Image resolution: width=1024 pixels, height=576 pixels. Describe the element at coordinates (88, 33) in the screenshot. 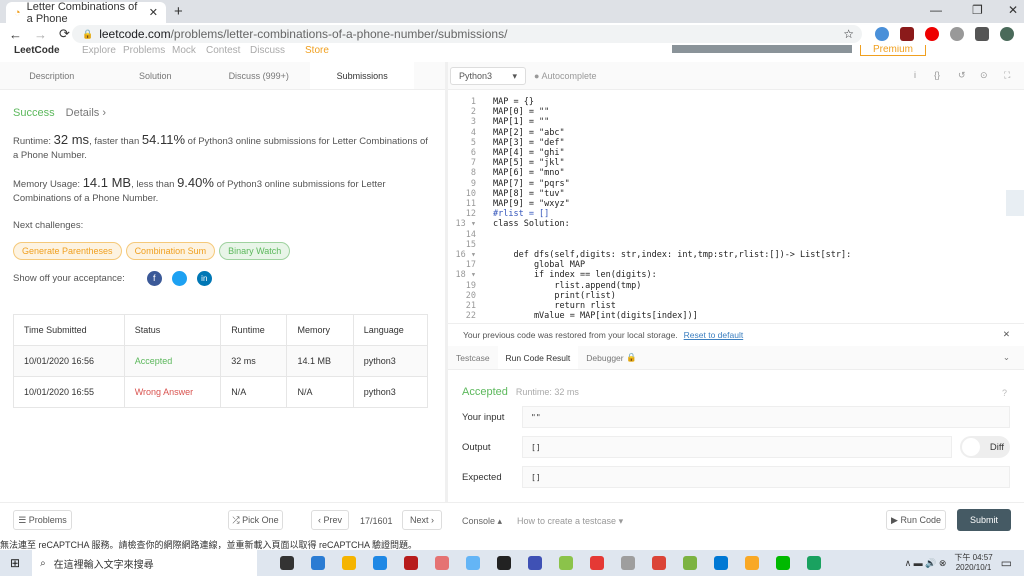

I see `lock-icon: 🔒` at that location.